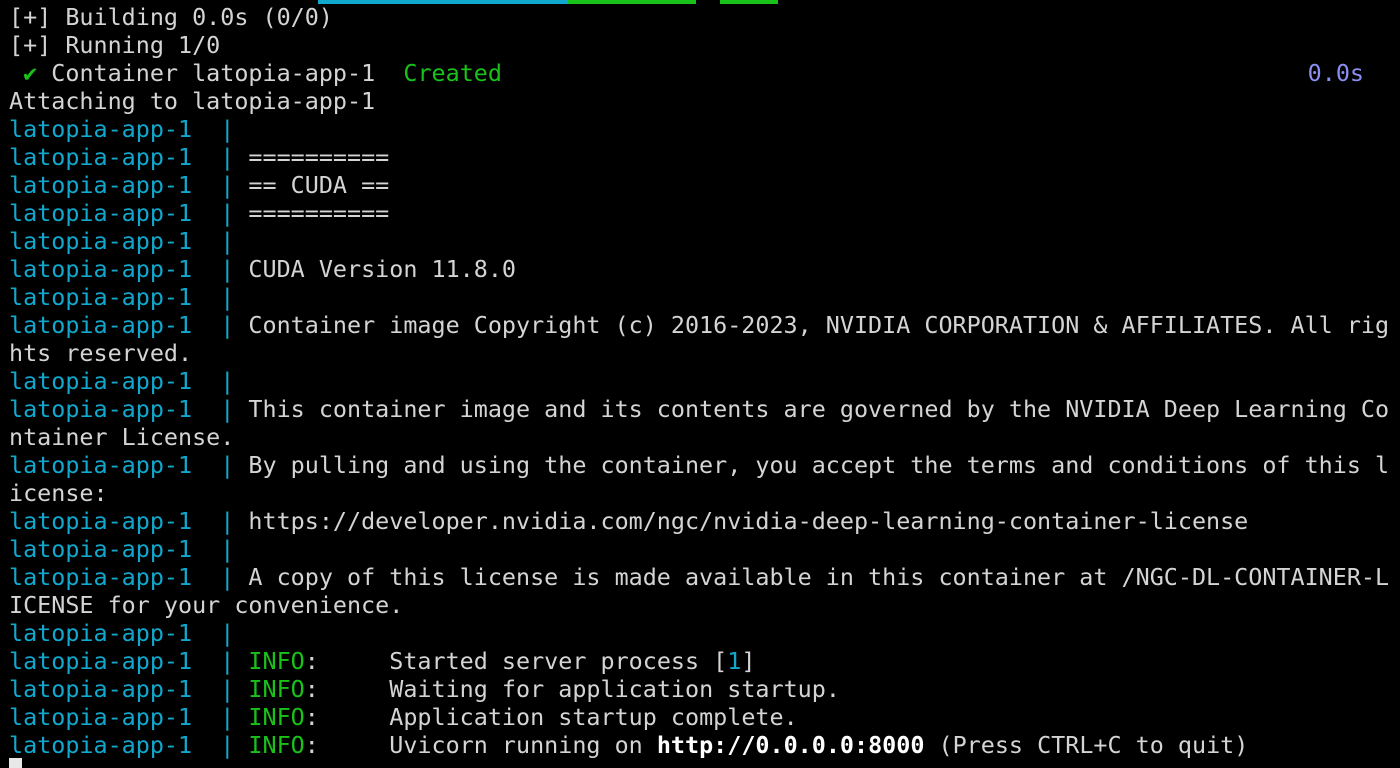 This screenshot has height=768, width=1400. Describe the element at coordinates (1335, 73) in the screenshot. I see `elapsed-time: 0.0s` at that location.